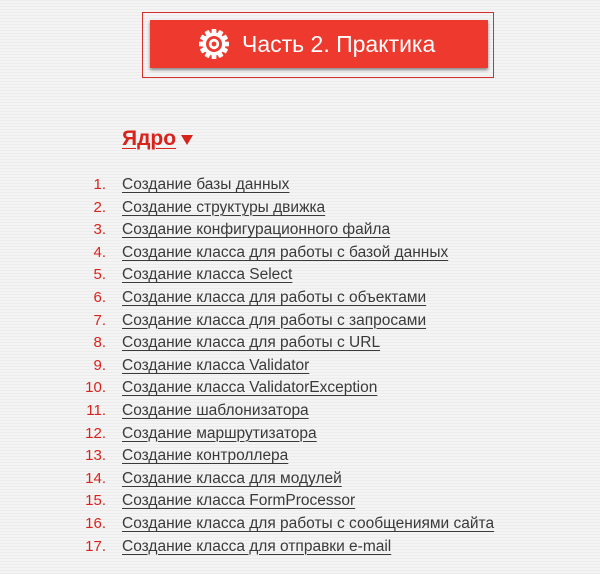 The width and height of the screenshot is (600, 574). What do you see at coordinates (207, 275) in the screenshot?
I see `lesson-link: Создание класса Select` at bounding box center [207, 275].